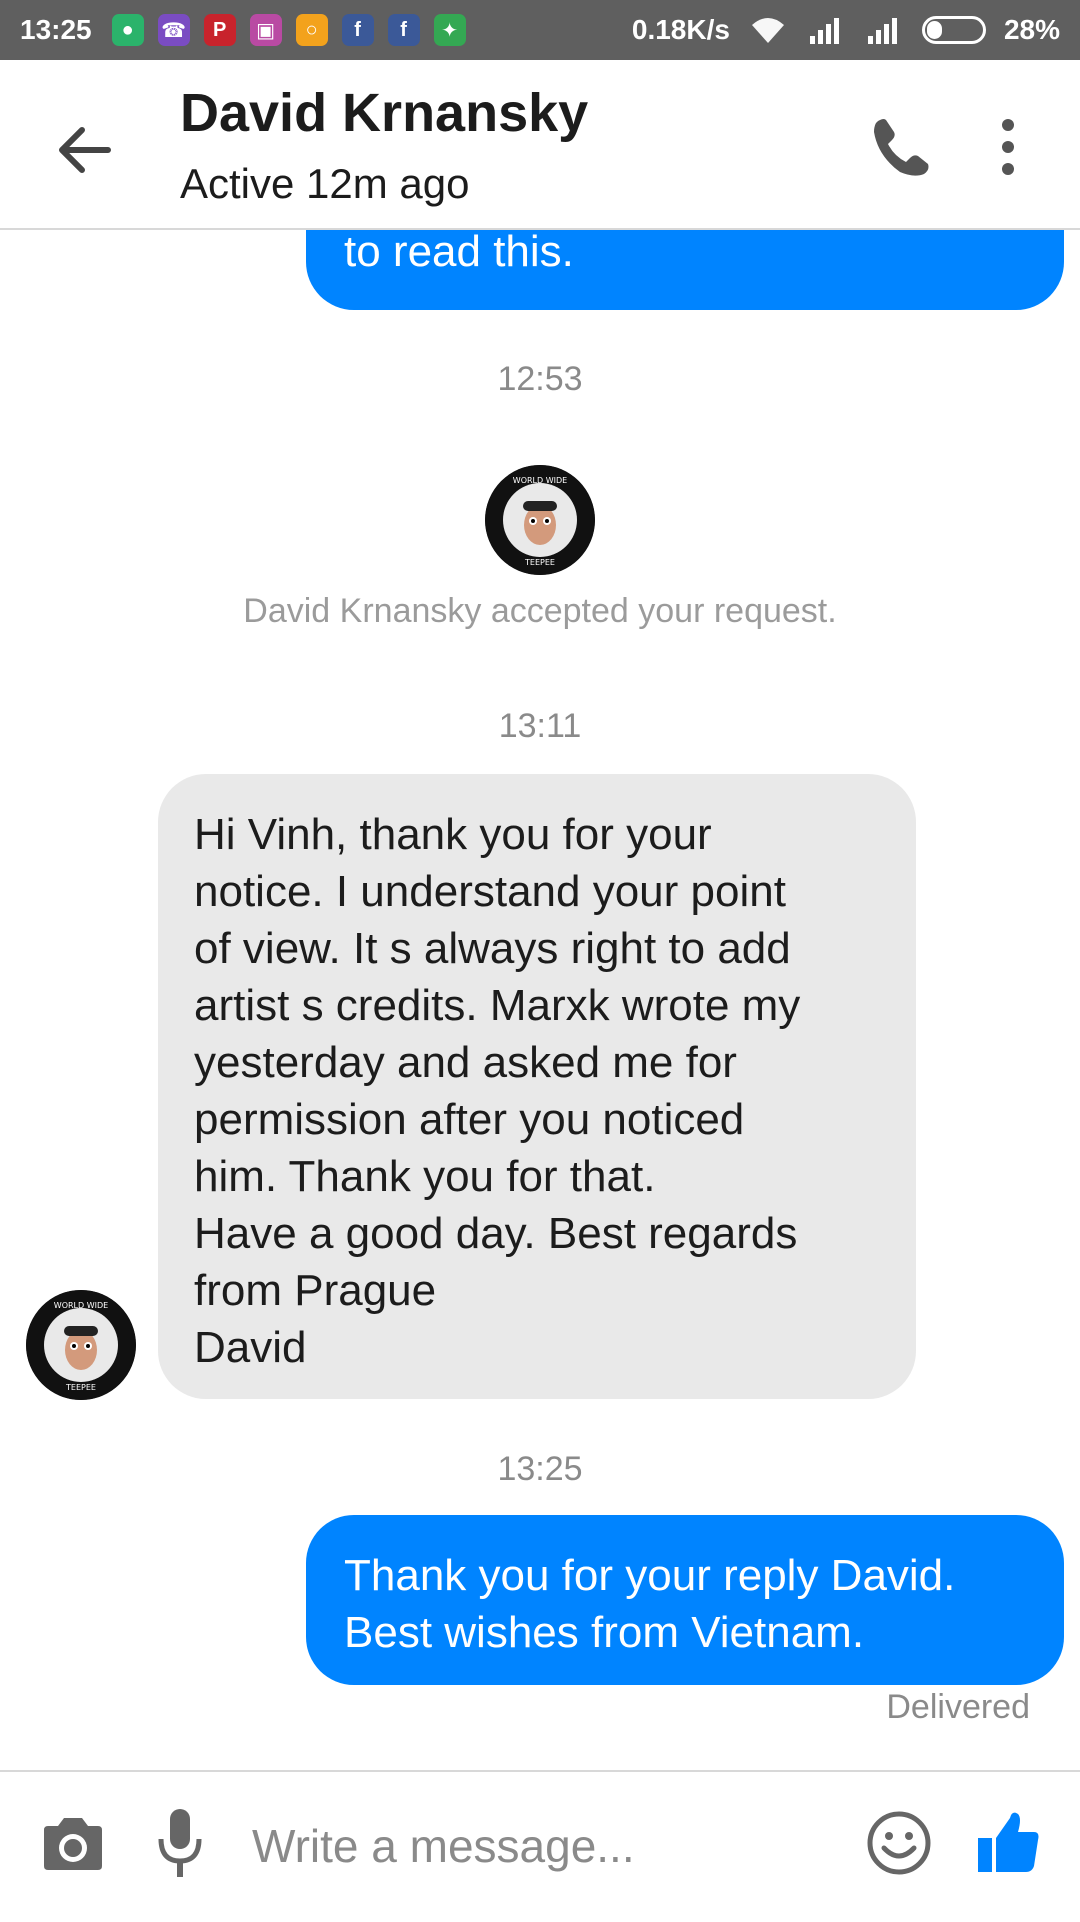 This screenshot has width=1080, height=1922. I want to click on accepted-request-notice: David Krnansky accepted your request., so click(540, 611).